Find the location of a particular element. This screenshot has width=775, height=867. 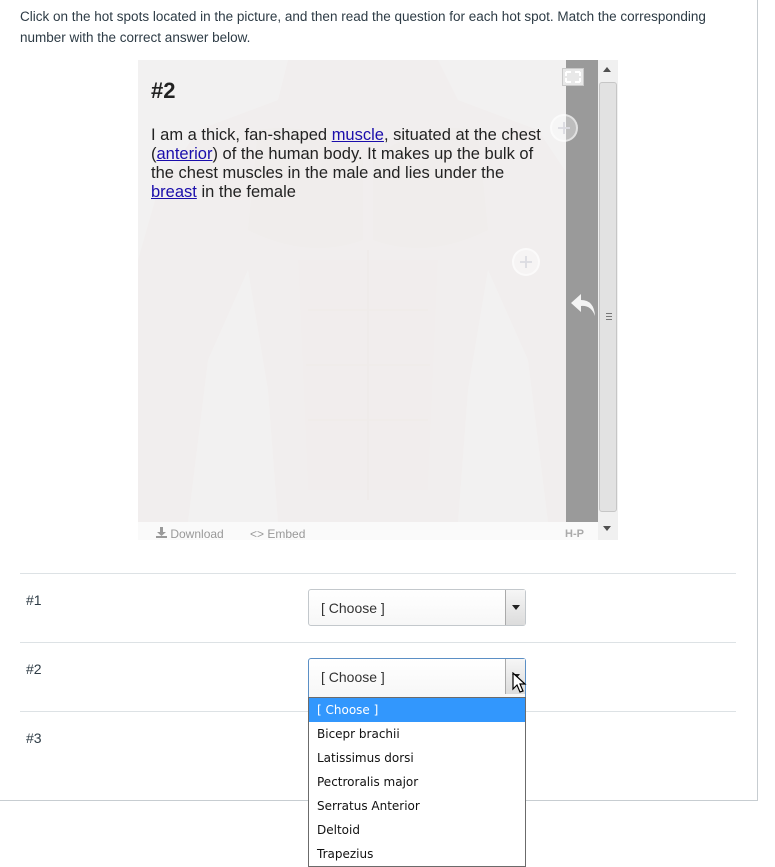

download-icon is located at coordinates (161, 532).